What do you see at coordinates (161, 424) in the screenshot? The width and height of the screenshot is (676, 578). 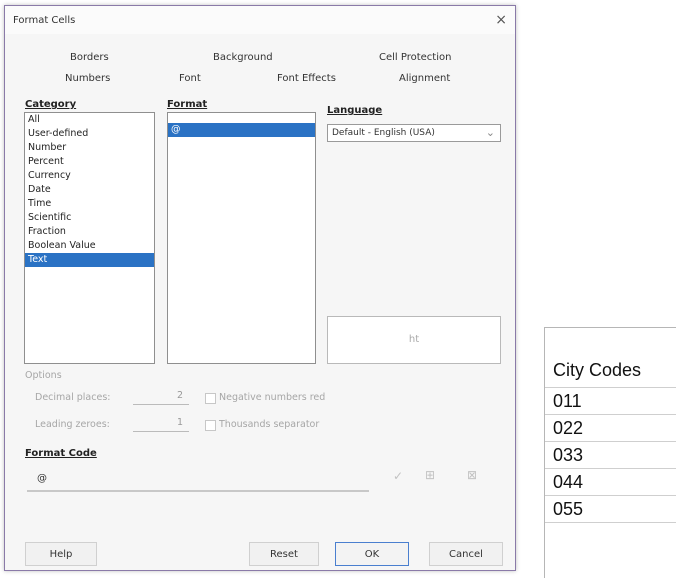 I see `leading-zeroes-field: 1` at bounding box center [161, 424].